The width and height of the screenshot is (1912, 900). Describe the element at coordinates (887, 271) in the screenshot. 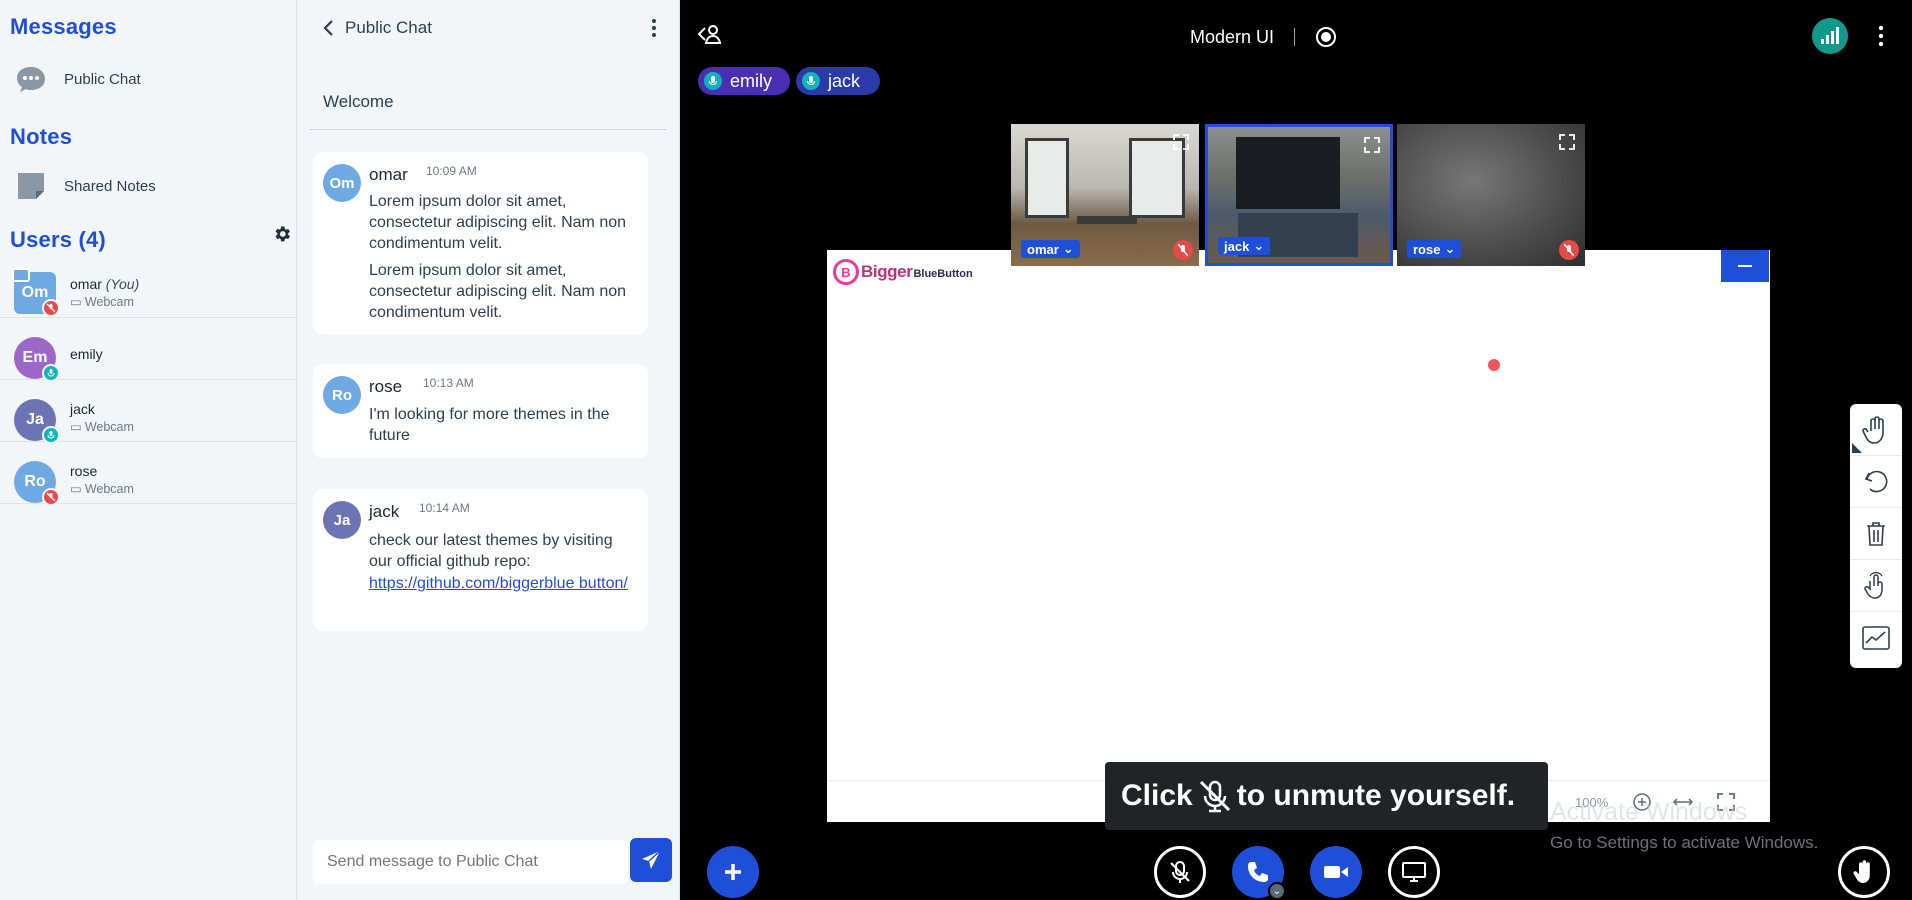

I see `logo-text: Bigger` at that location.